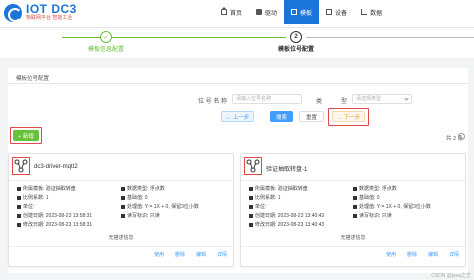 This screenshot has width=474, height=280. I want to click on point-name: dc3-driver-mqtt2, so click(56, 167).